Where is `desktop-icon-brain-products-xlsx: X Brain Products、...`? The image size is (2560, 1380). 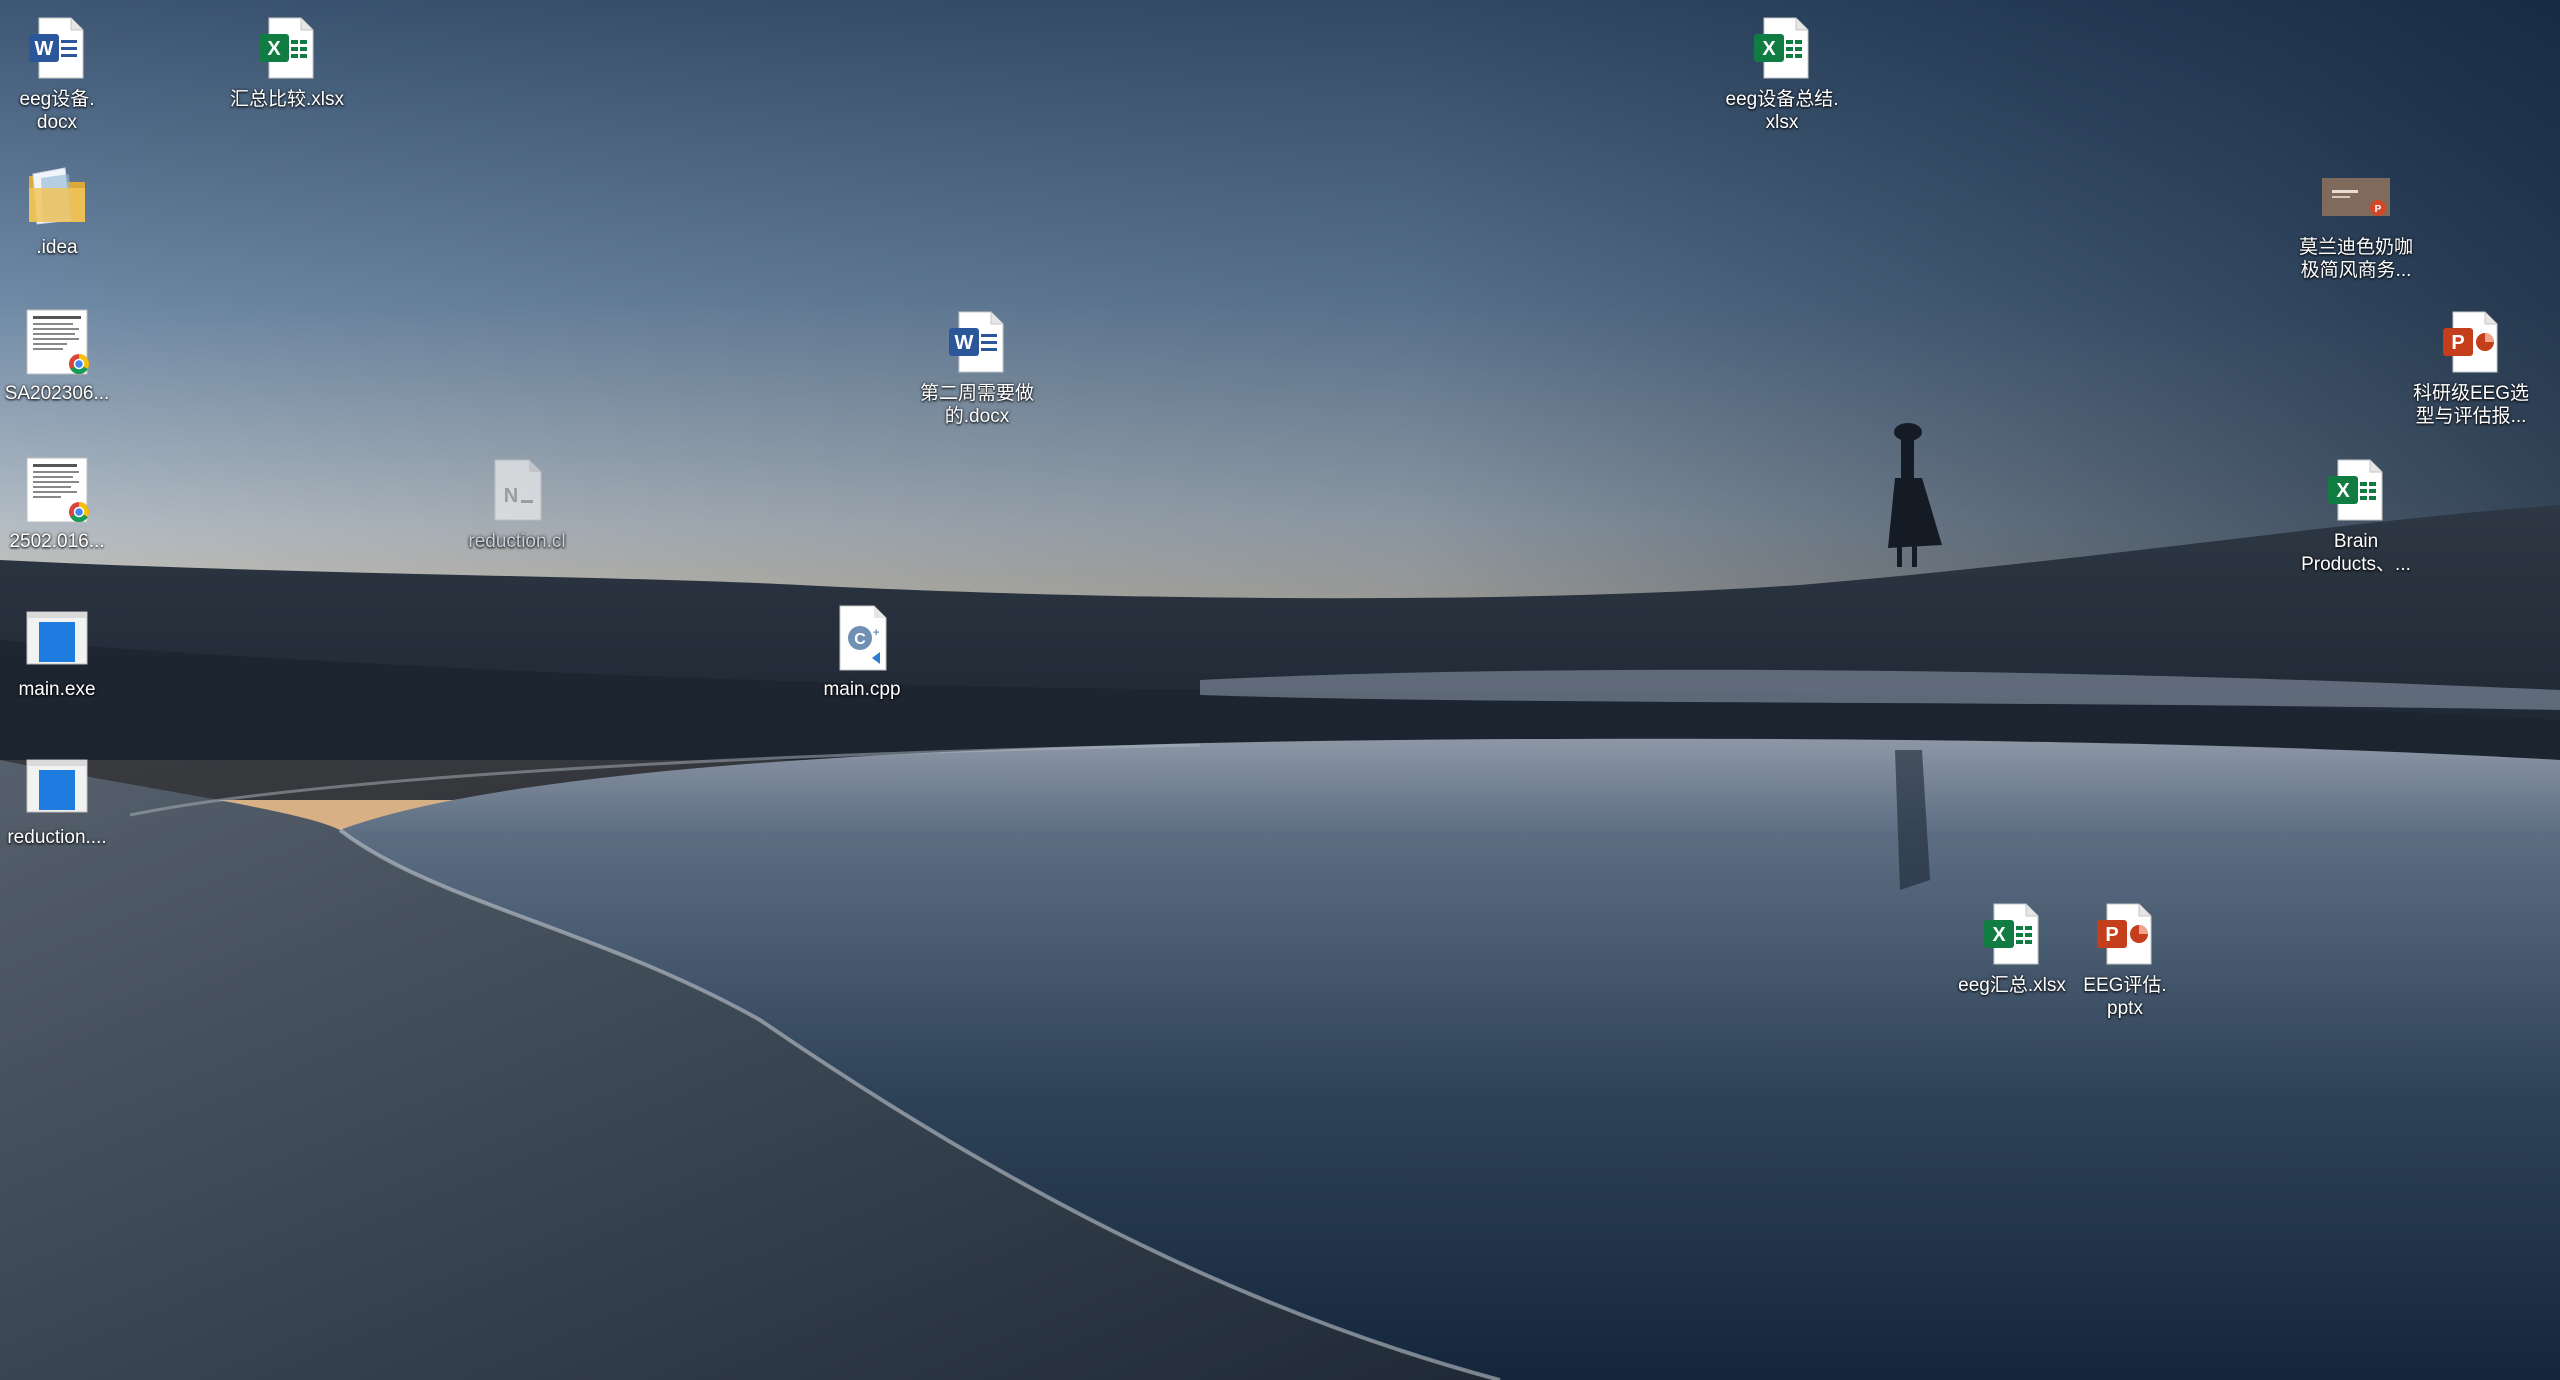 desktop-icon-brain-products-xlsx: X Brain Products、... is located at coordinates (2356, 512).